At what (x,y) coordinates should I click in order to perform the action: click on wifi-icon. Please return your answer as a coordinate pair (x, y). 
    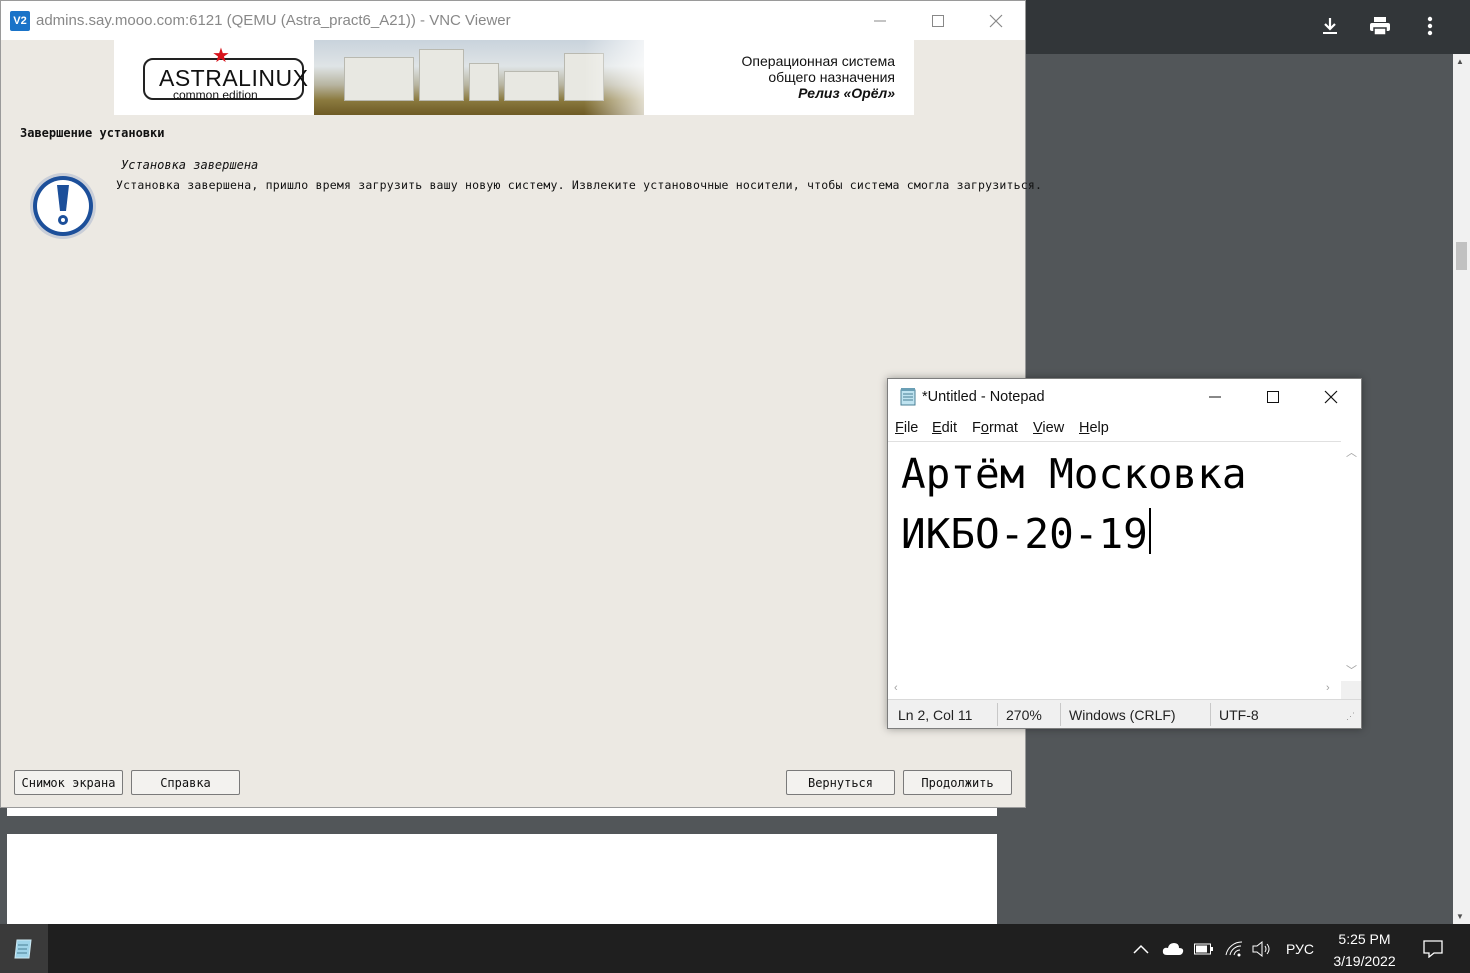
    Looking at the image, I should click on (1234, 948).